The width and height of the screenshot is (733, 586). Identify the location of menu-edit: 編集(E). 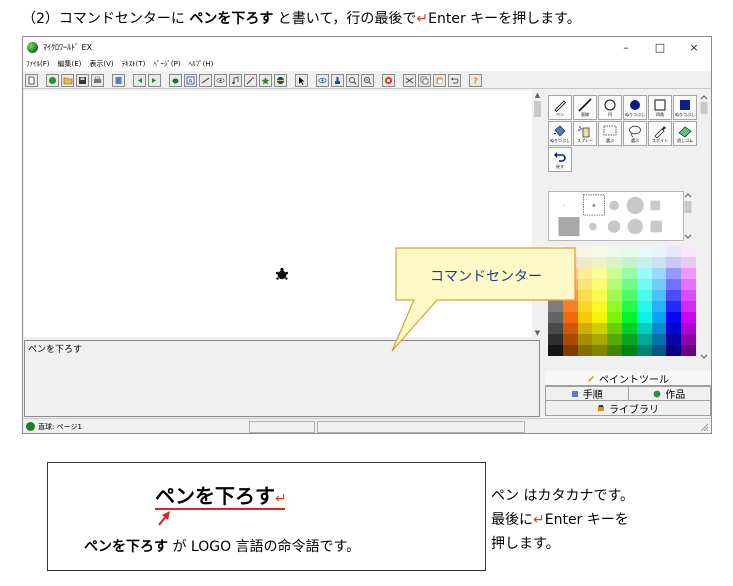
(70, 64).